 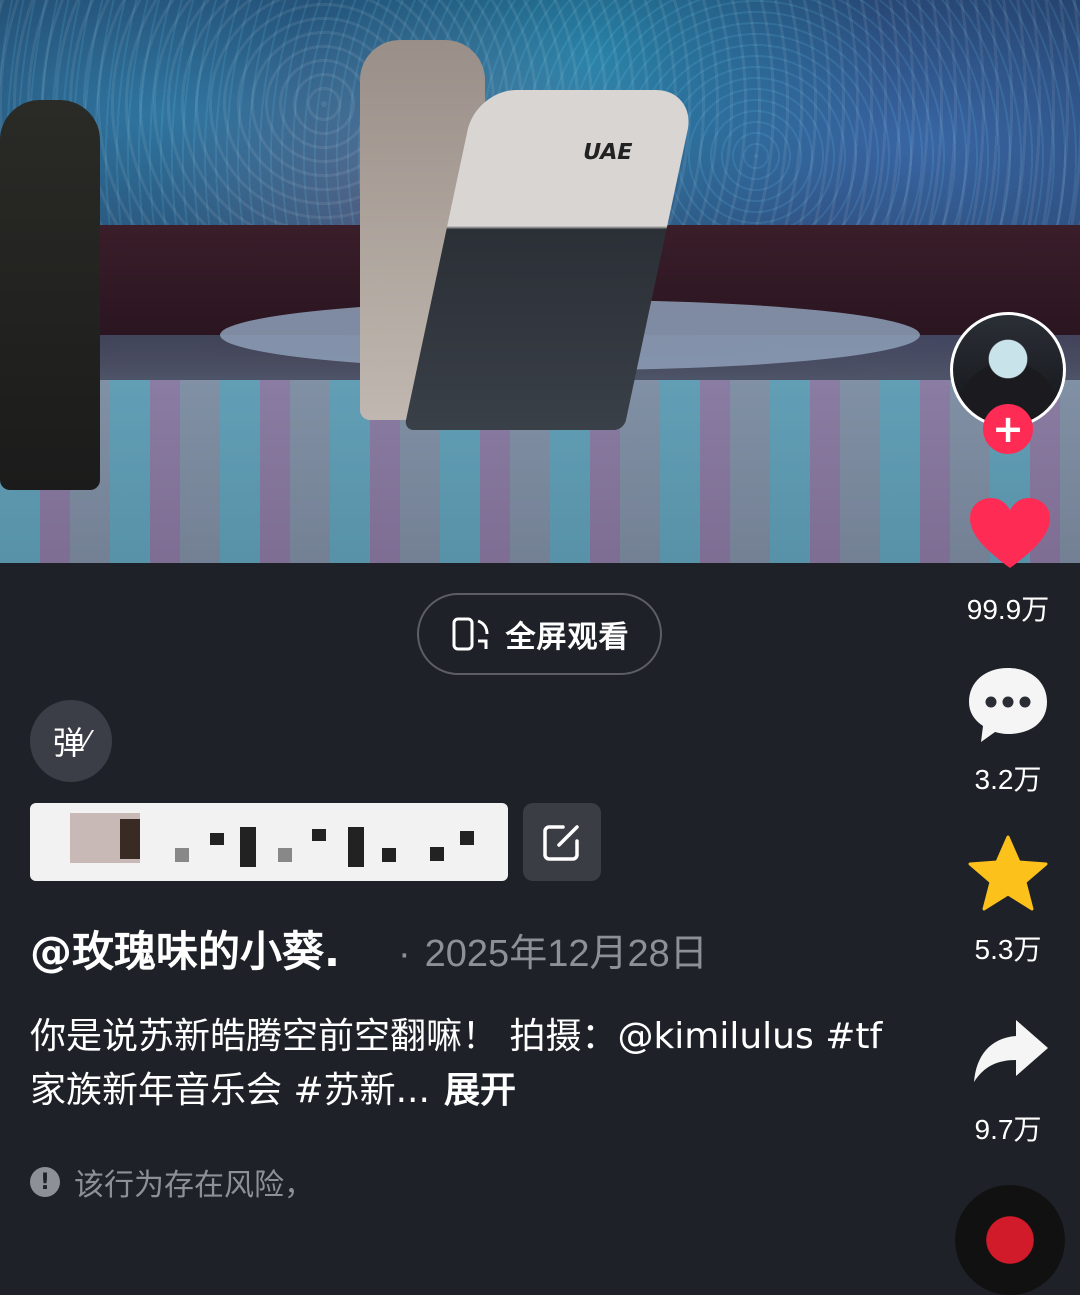 I want to click on share-icon, so click(x=1011, y=1051).